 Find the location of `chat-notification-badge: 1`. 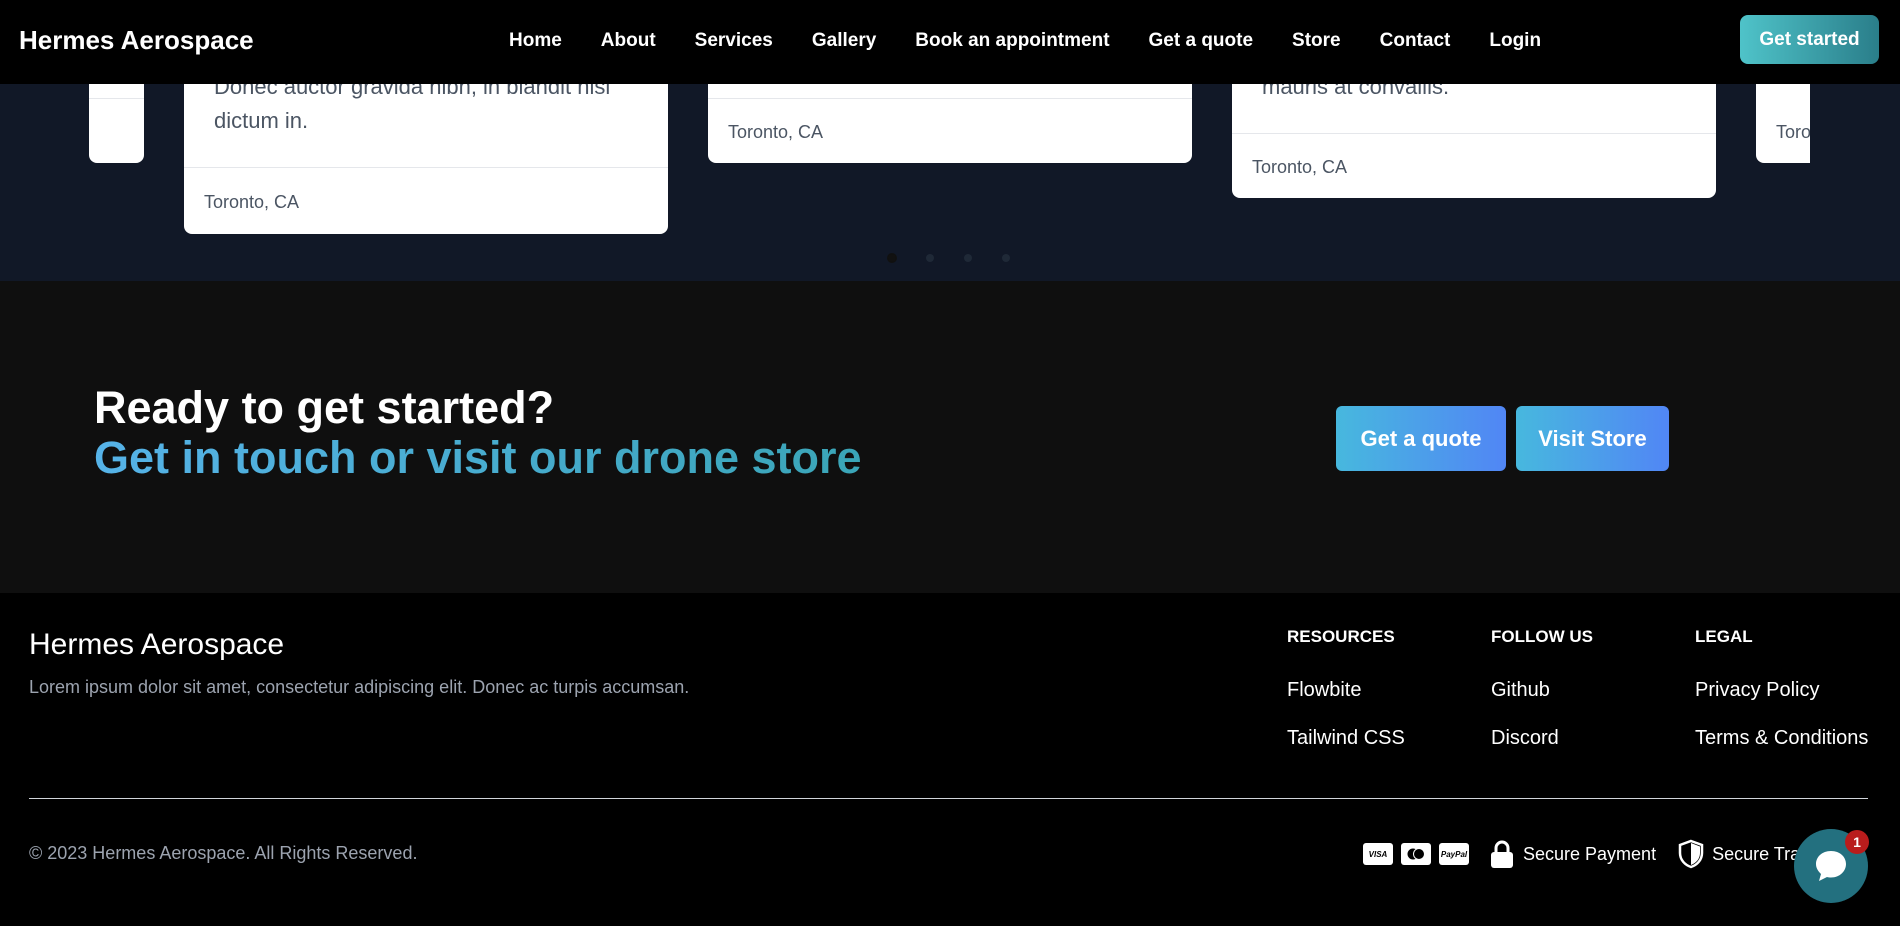

chat-notification-badge: 1 is located at coordinates (1857, 842).